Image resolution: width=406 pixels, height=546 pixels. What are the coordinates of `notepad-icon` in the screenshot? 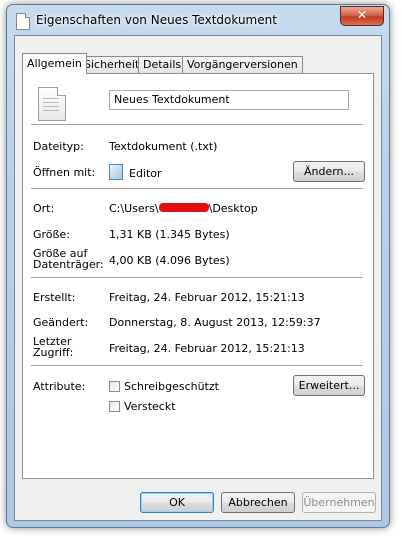 It's located at (116, 172).